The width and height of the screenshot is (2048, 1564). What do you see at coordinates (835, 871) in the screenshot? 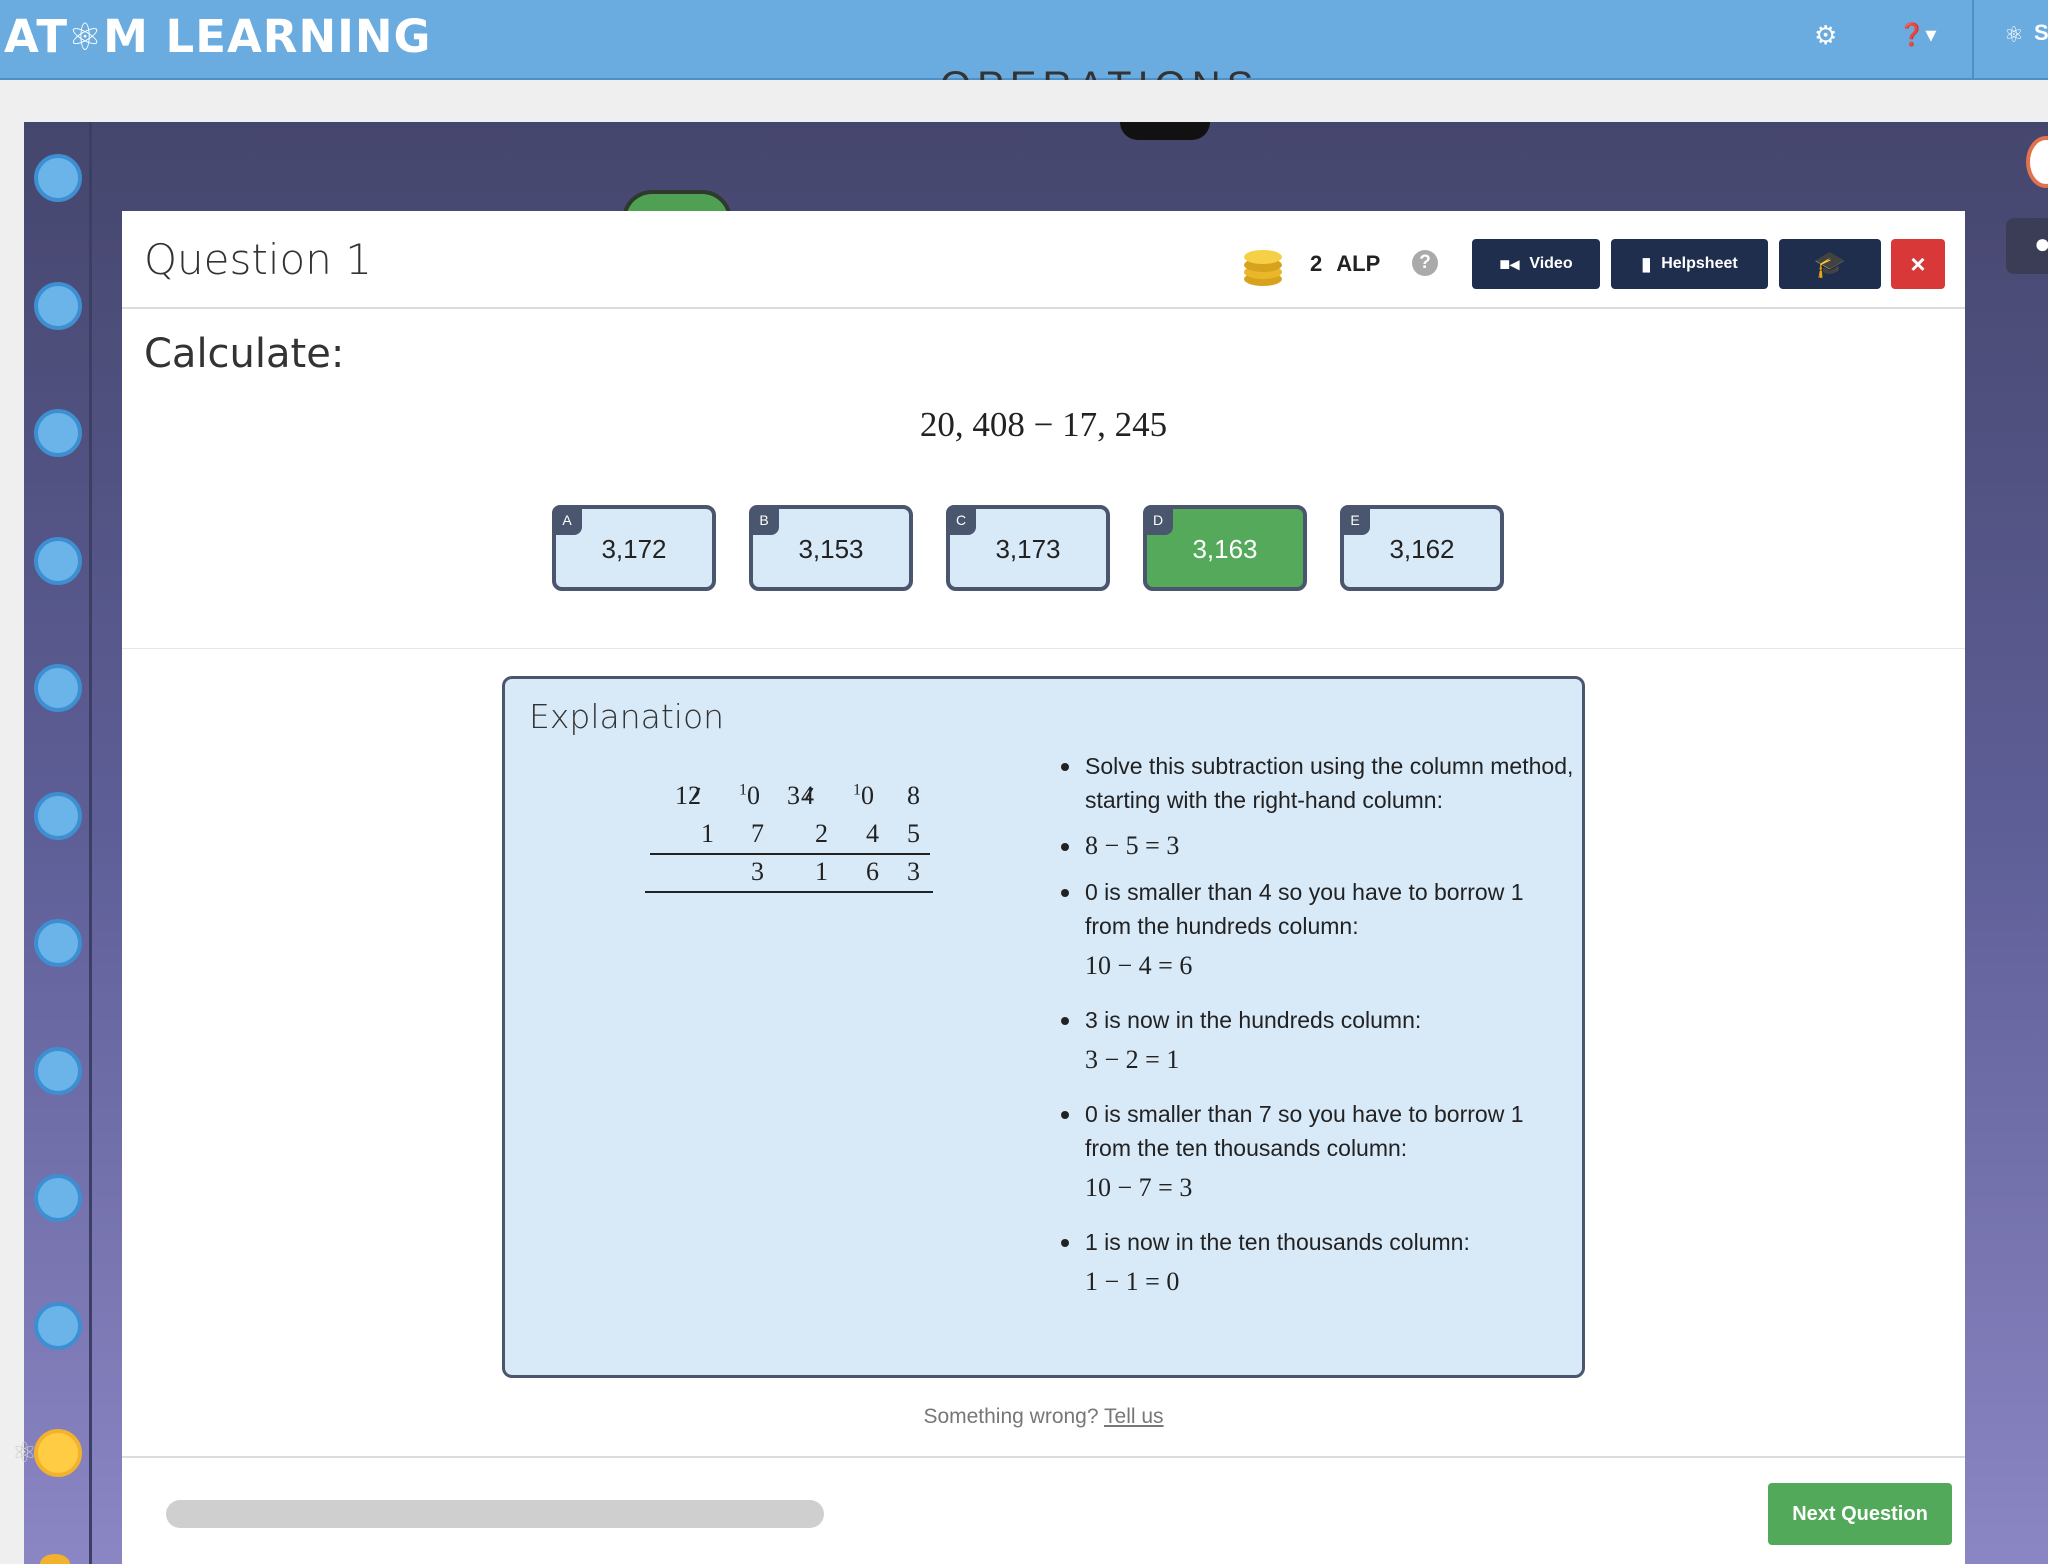
I see `result-row: 3 1 6 3` at bounding box center [835, 871].